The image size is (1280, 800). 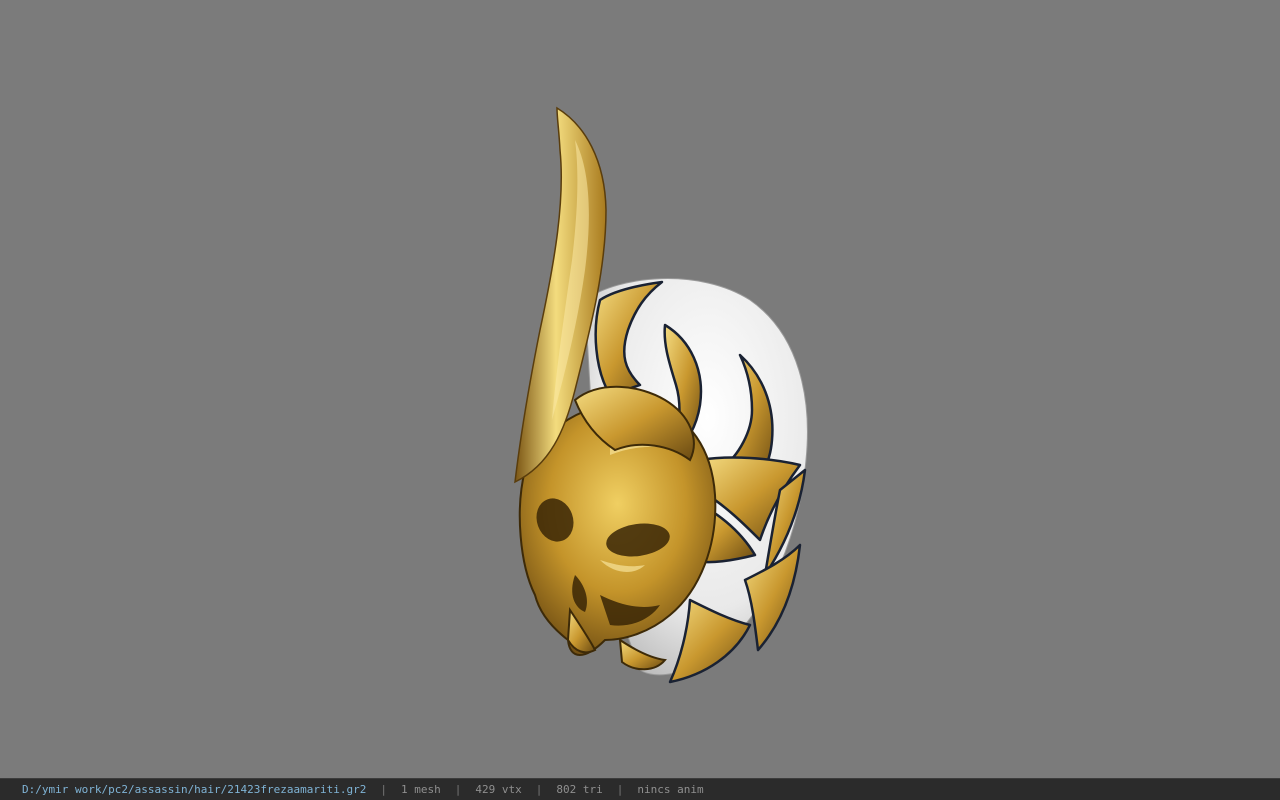 I want to click on mesh-count: 1 mesh, so click(x=421, y=789).